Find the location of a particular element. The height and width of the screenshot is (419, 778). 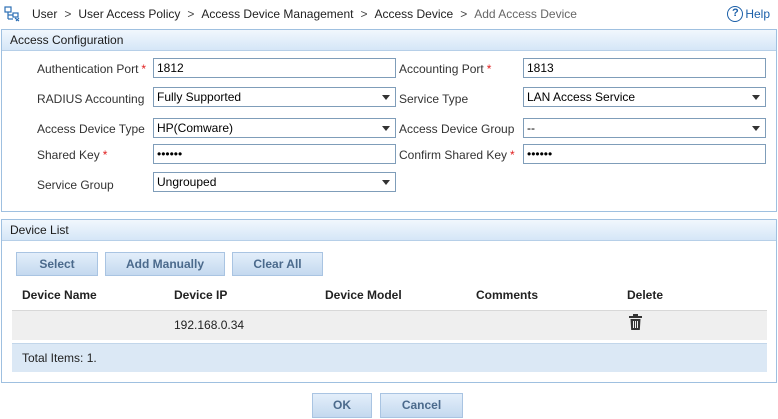

service-type-label: Service Type is located at coordinates (434, 99).